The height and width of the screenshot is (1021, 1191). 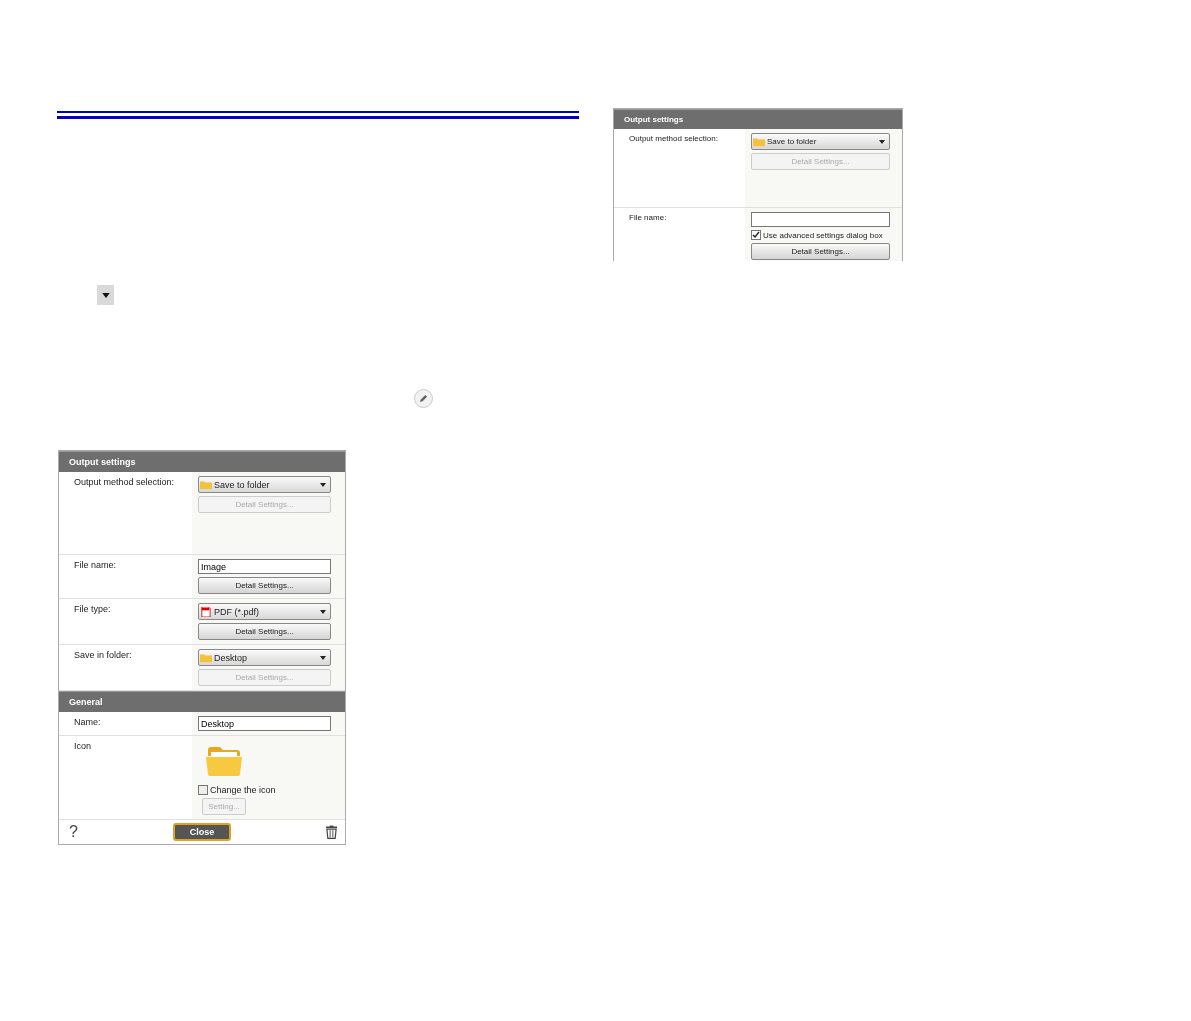 What do you see at coordinates (243, 790) in the screenshot?
I see `checkbox-label: Change the icon` at bounding box center [243, 790].